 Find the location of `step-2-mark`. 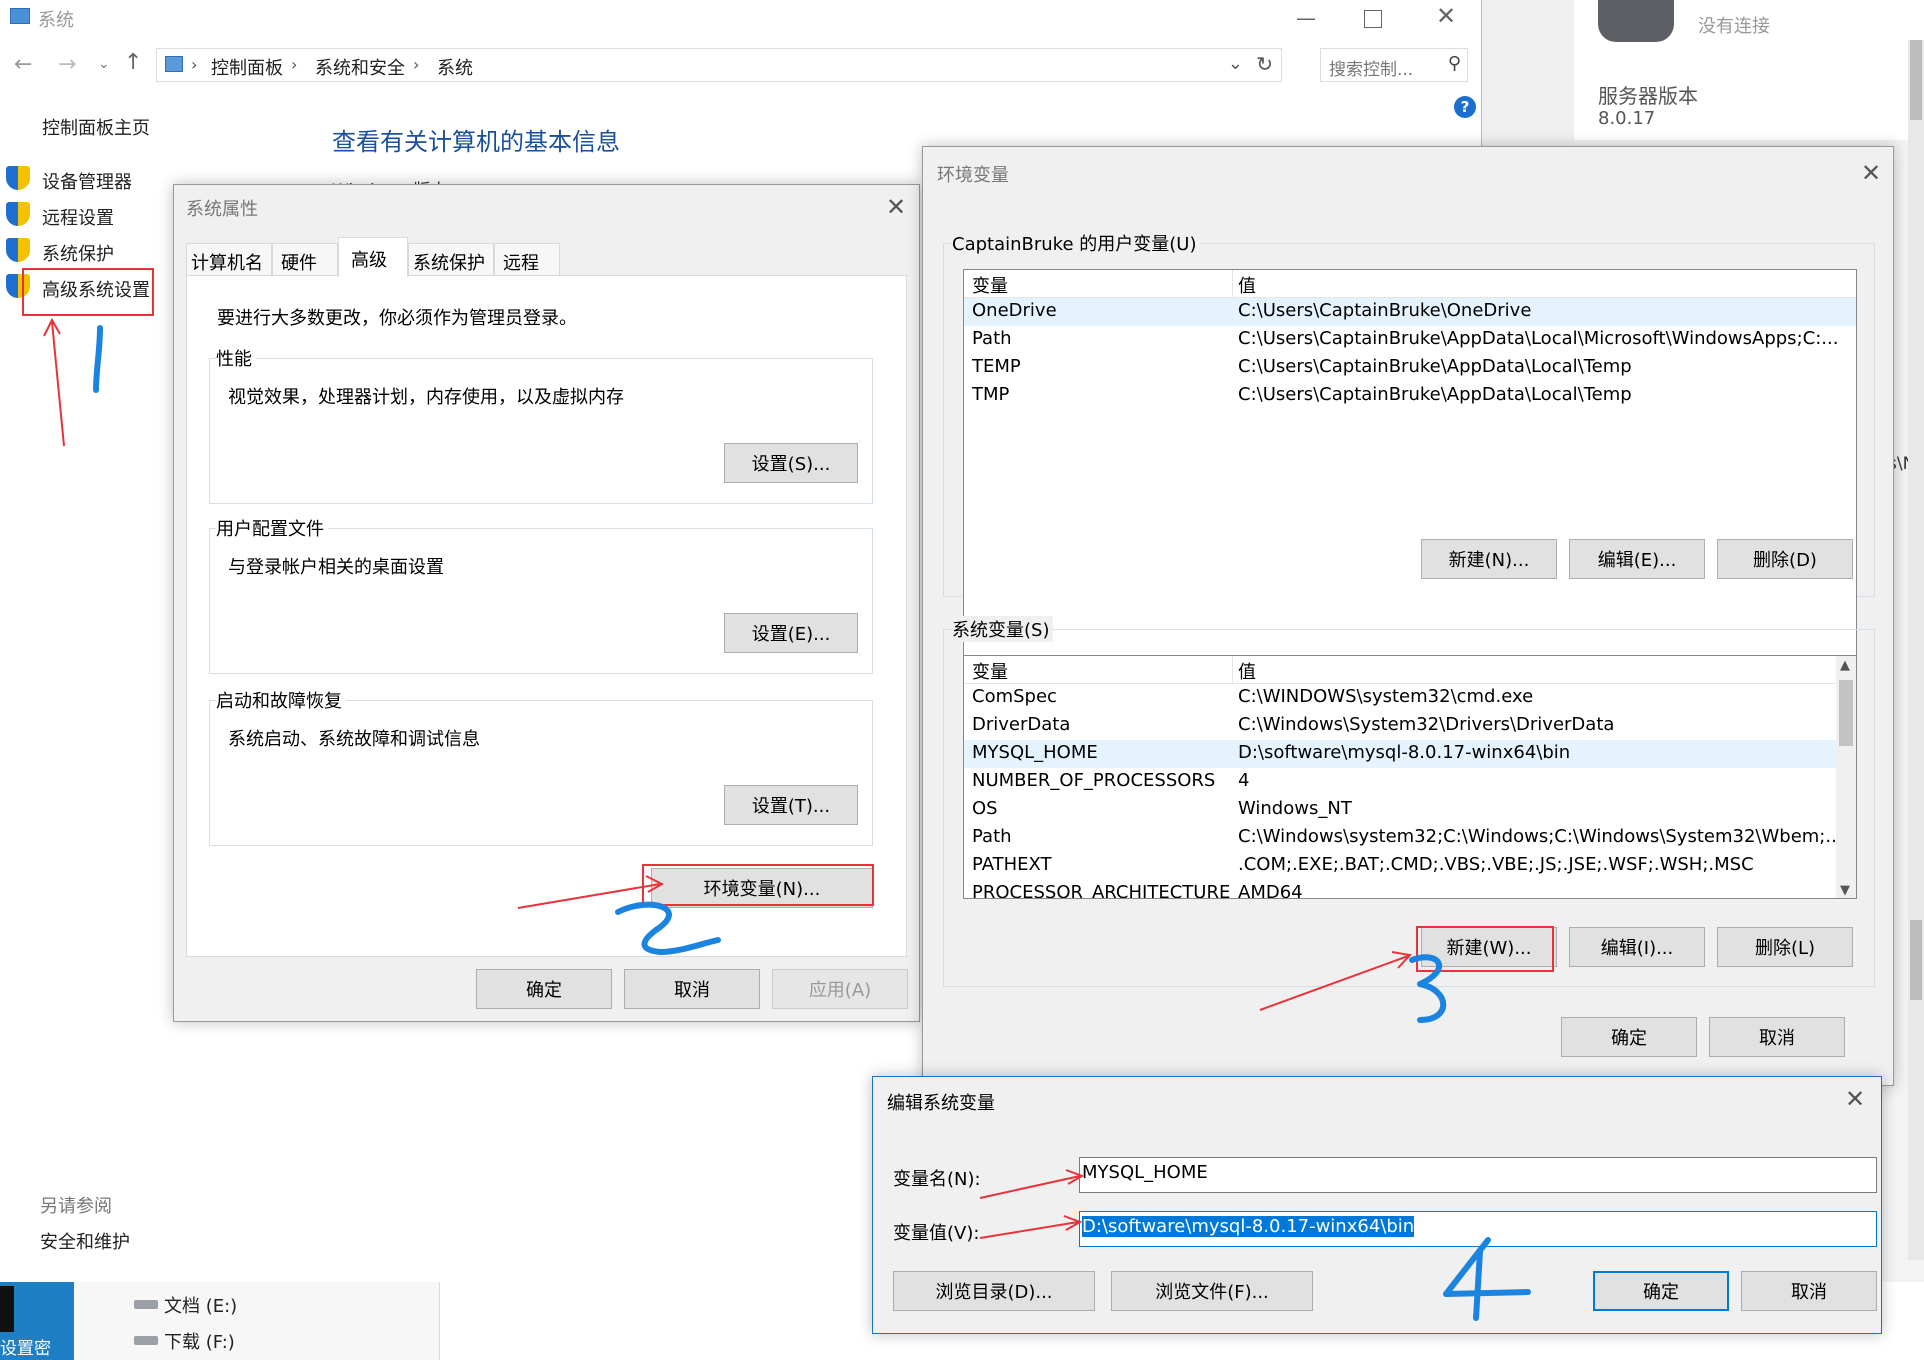

step-2-mark is located at coordinates (668, 928).